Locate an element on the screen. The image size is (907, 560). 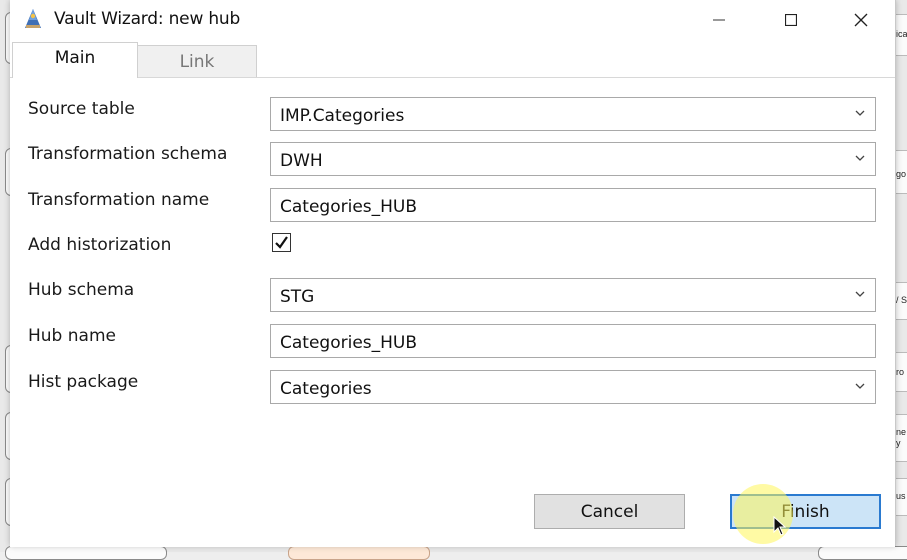
hist-package-dropdown: Categories is located at coordinates (573, 387).